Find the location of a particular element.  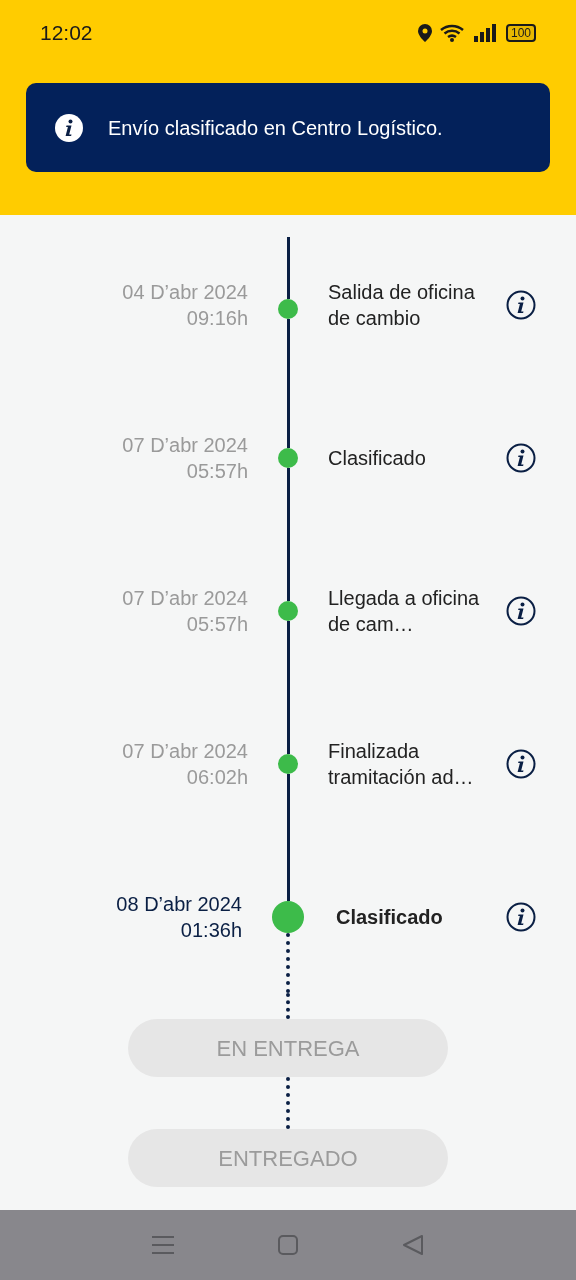

event-time: 09:16h is located at coordinates (217, 318).